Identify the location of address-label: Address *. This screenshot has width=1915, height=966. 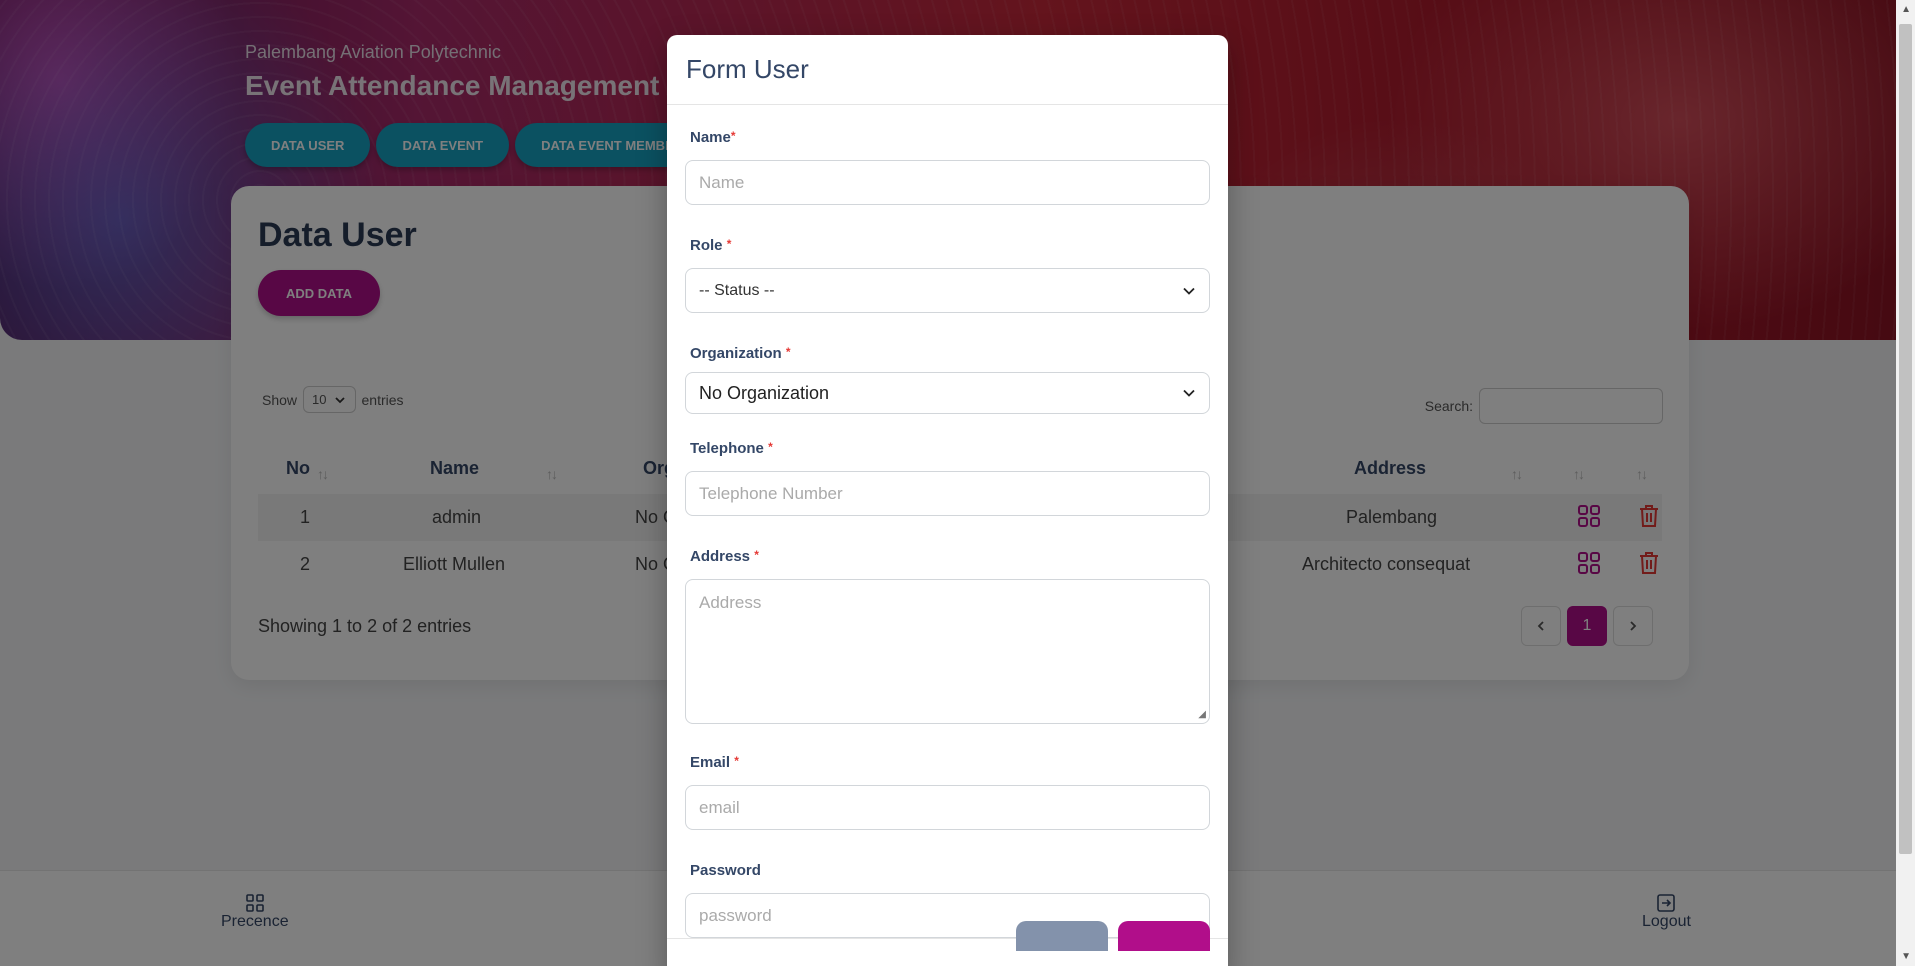
(950, 556).